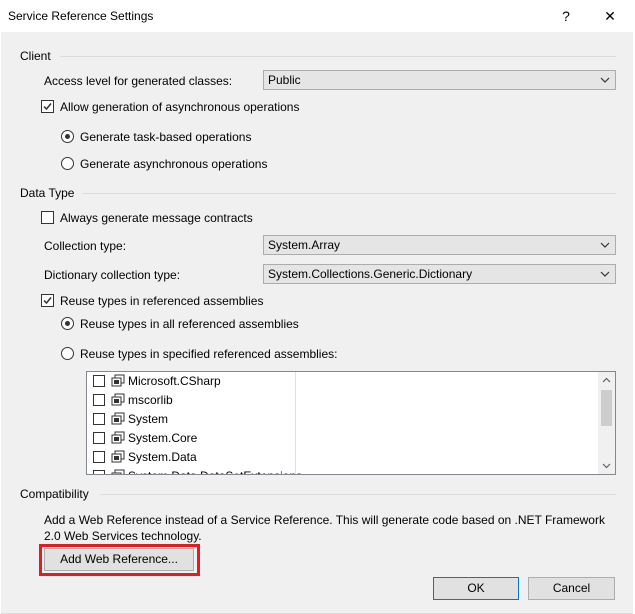 The width and height of the screenshot is (635, 614). I want to click on async-ops-radio, so click(67, 163).